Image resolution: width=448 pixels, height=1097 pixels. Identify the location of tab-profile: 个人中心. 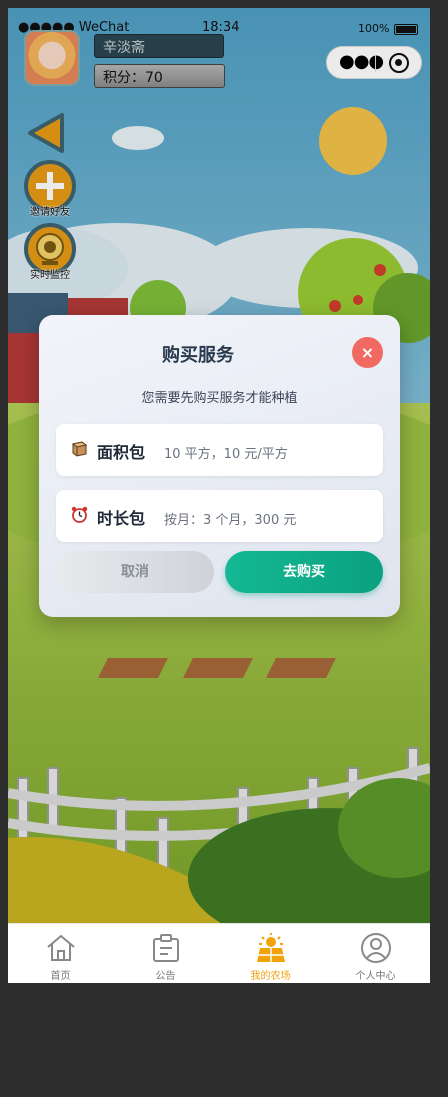
(375, 953).